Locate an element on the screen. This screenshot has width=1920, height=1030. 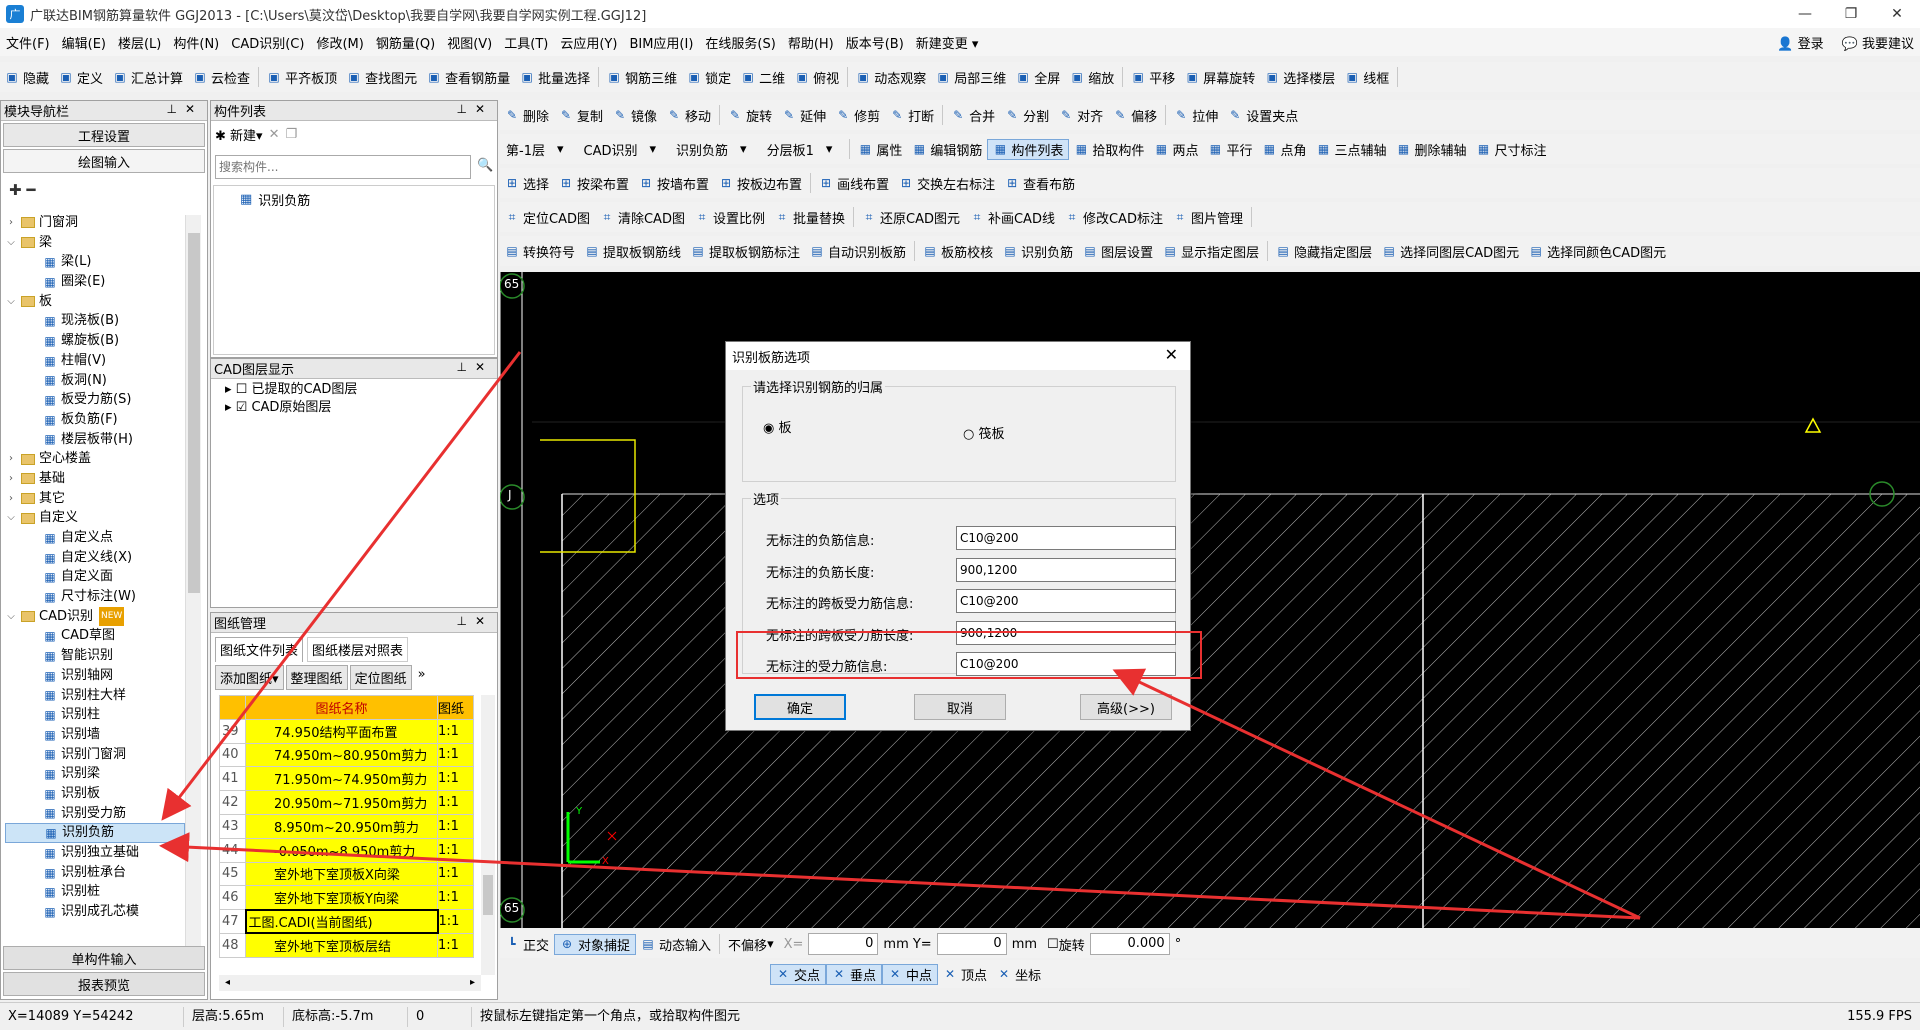
snap-mode-button: ✕ 坐标 is located at coordinates (1019, 974).